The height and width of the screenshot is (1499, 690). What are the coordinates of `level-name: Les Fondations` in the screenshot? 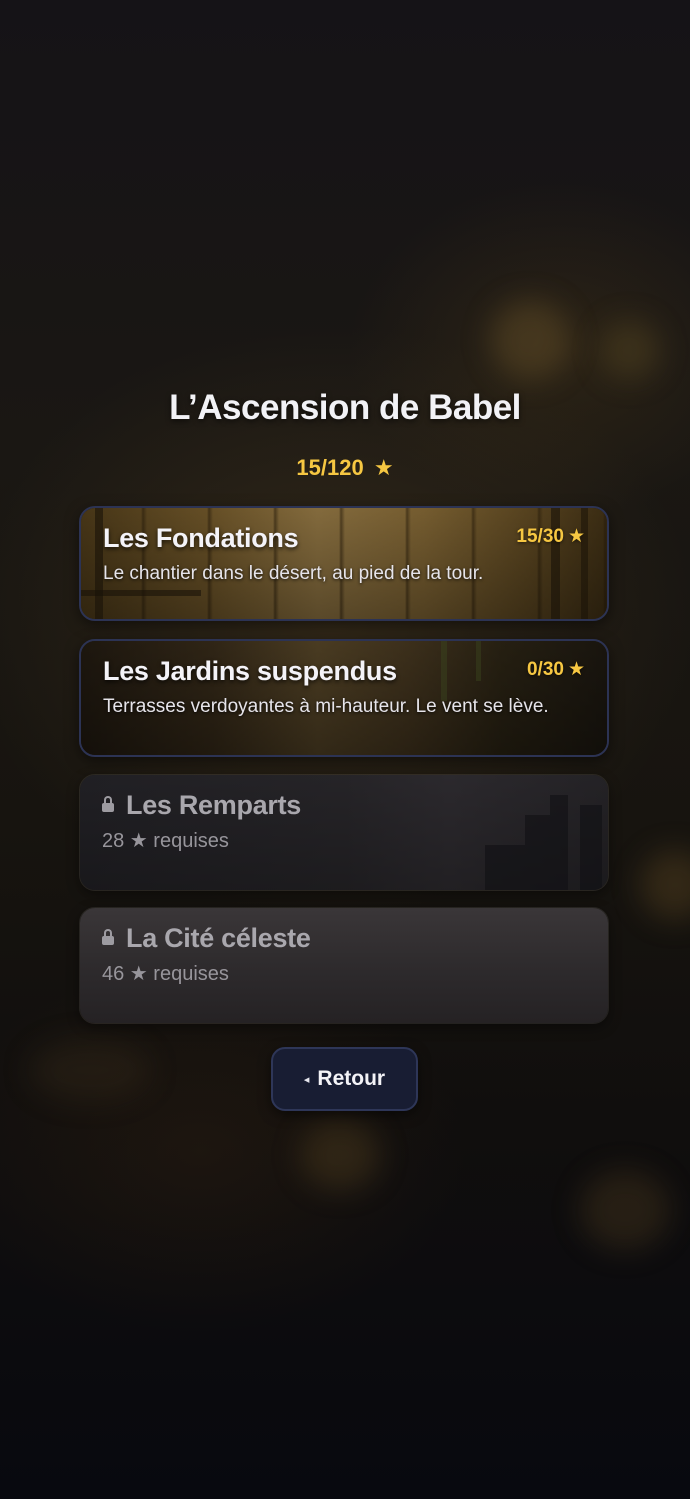 It's located at (201, 538).